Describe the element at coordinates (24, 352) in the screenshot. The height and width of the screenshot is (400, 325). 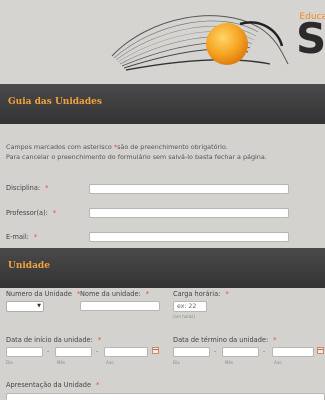
I see `inicio-dia-field` at that location.